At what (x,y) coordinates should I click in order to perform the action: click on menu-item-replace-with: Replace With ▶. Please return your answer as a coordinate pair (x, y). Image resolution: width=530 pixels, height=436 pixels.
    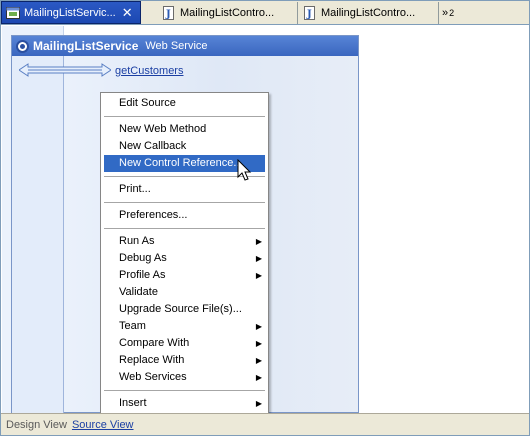
    Looking at the image, I should click on (184, 360).